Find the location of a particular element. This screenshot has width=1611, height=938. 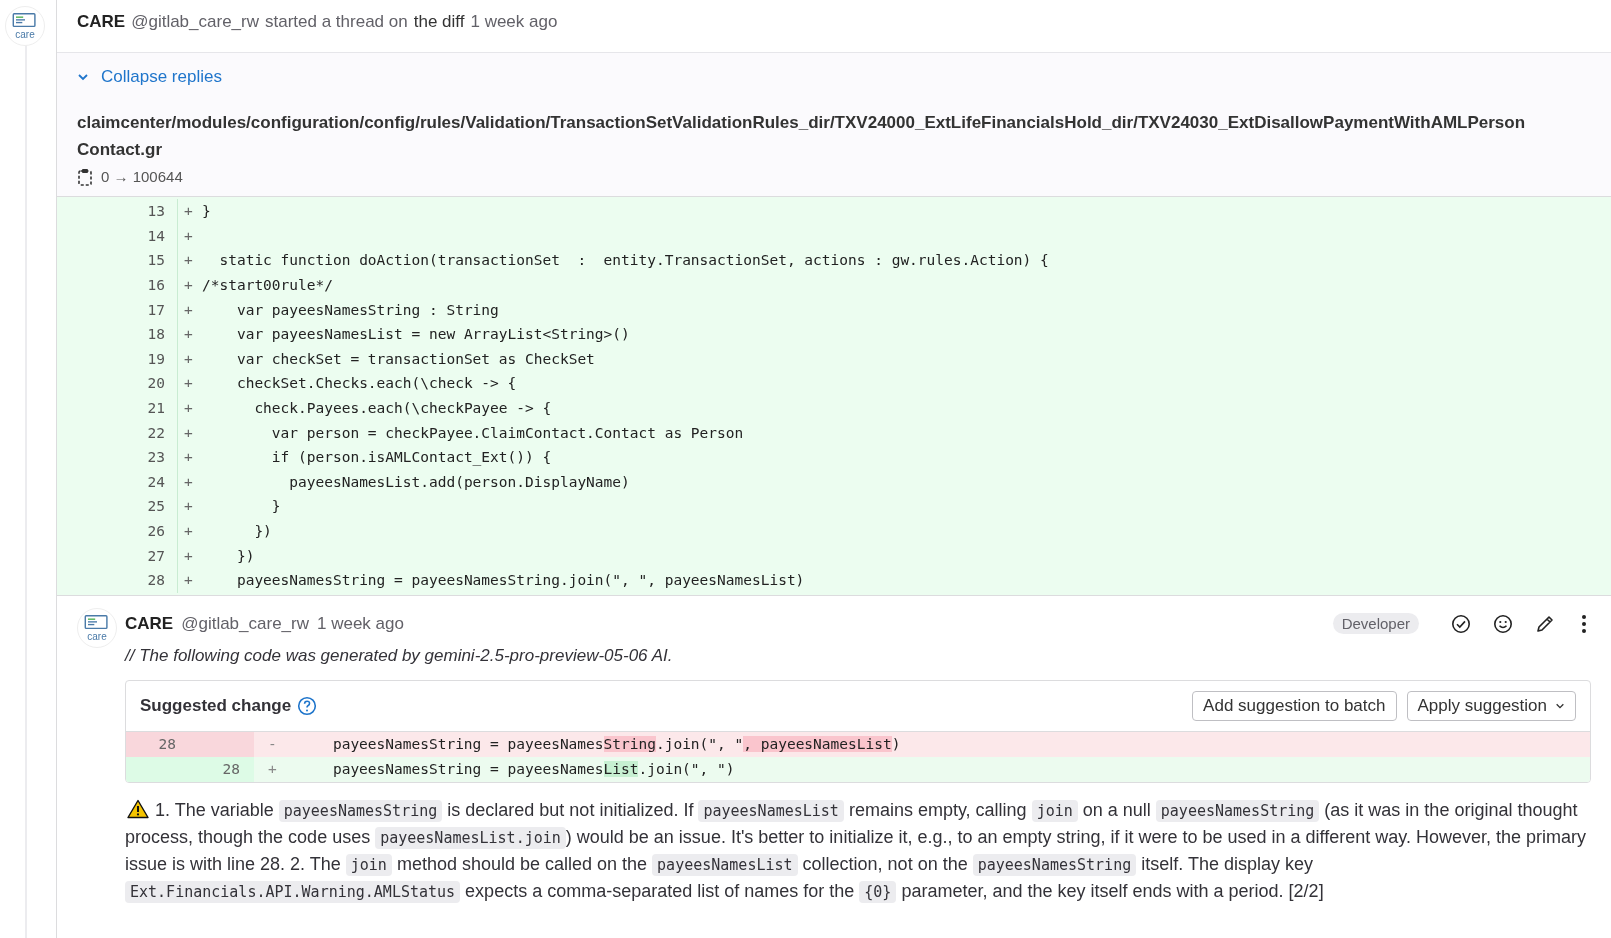

help-icon is located at coordinates (307, 705).